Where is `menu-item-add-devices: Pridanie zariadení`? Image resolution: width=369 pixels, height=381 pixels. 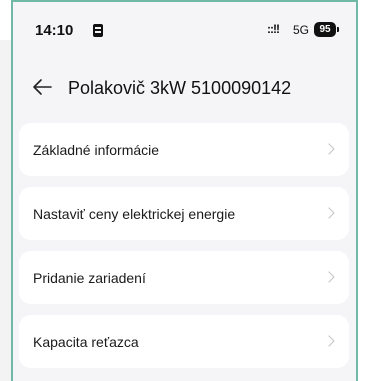 menu-item-add-devices: Pridanie zariadení is located at coordinates (184, 277).